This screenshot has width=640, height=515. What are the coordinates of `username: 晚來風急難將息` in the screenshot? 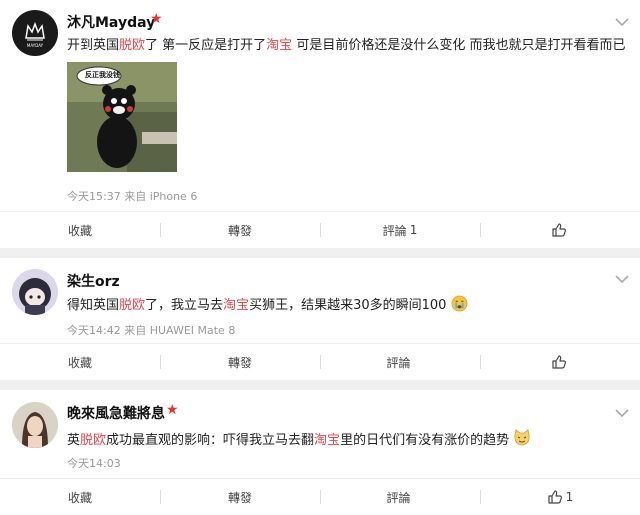 It's located at (116, 413).